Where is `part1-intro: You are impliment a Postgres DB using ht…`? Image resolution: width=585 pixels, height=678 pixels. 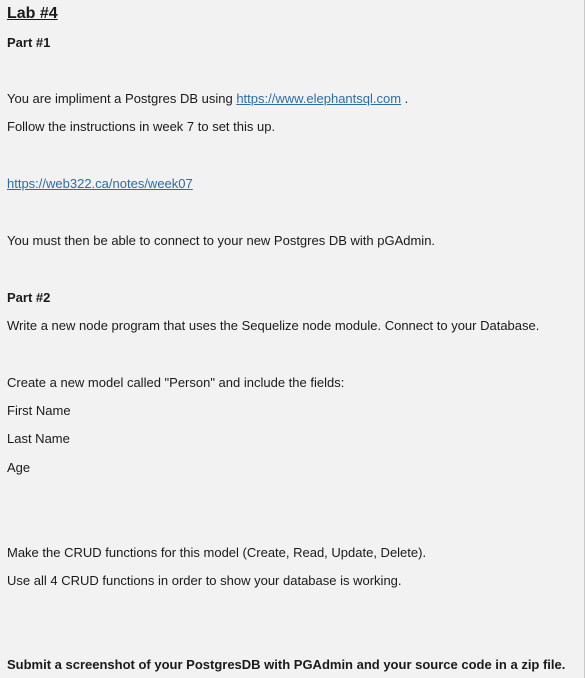
part1-intro: You are impliment a Postgres DB using ht… is located at coordinates (207, 99).